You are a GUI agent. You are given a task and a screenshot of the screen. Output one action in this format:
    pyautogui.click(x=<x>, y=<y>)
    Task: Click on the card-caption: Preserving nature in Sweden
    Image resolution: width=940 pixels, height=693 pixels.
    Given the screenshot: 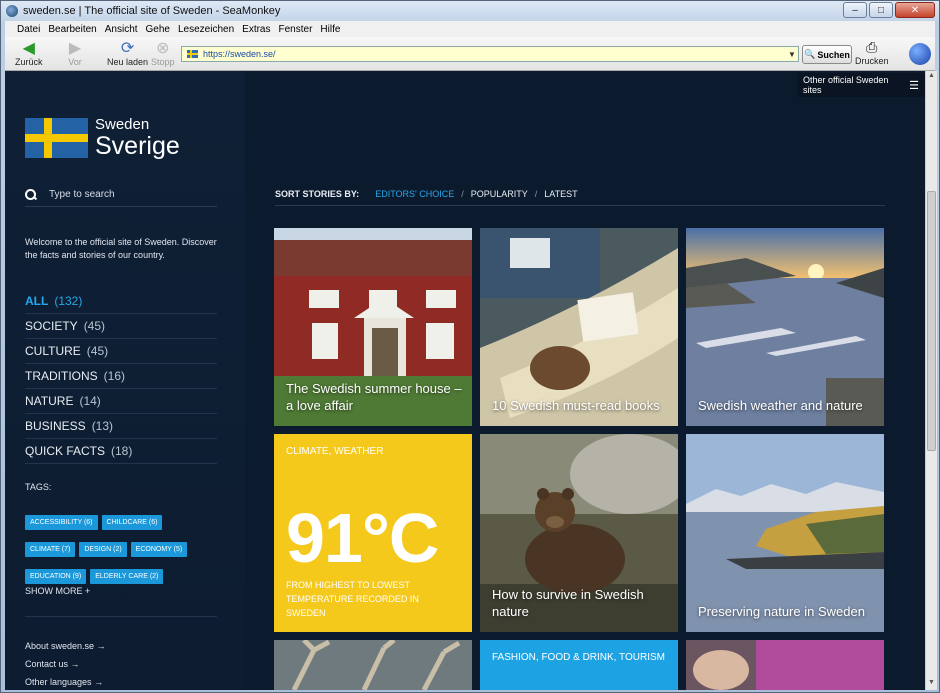 What is the action you would take?
    pyautogui.click(x=781, y=611)
    